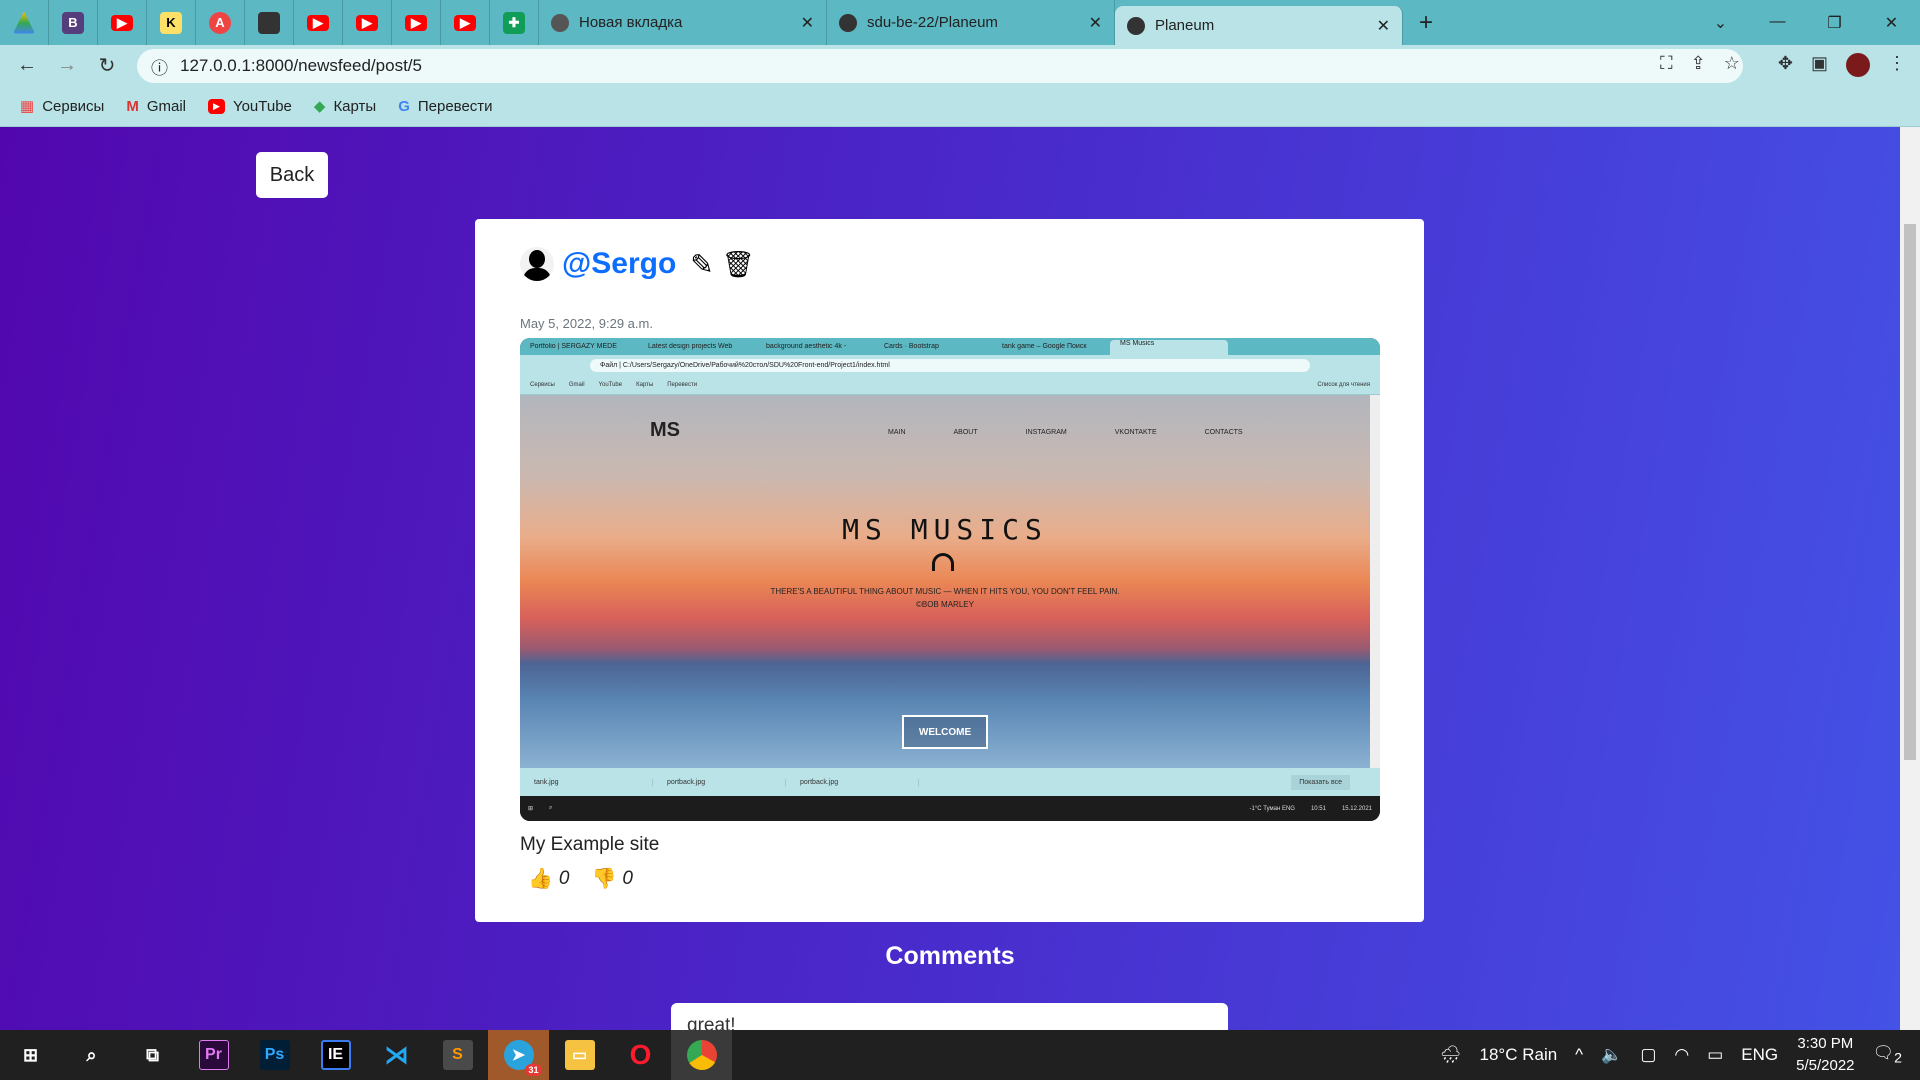  What do you see at coordinates (152, 1055) in the screenshot?
I see `task-view-icon: ⧉` at bounding box center [152, 1055].